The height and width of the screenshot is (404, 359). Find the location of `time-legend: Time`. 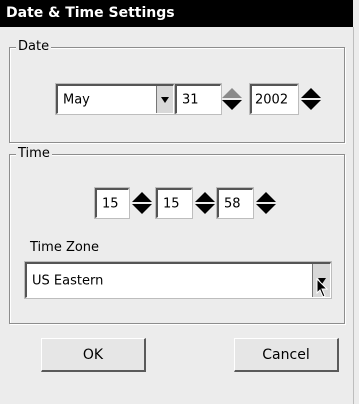

time-legend: Time is located at coordinates (34, 154).